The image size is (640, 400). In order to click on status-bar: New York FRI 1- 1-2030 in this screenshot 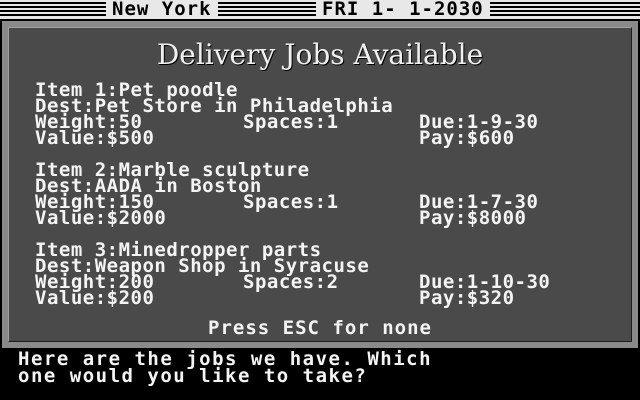, I will do `click(320, 9)`.